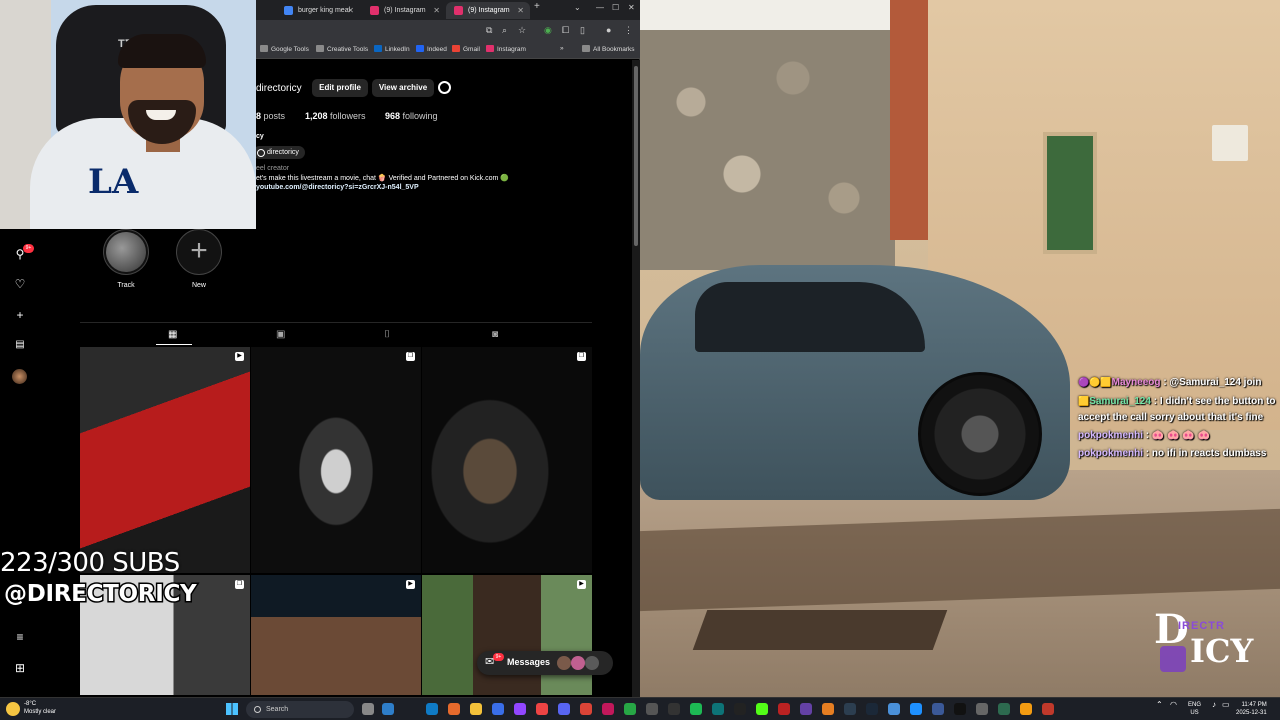 This screenshot has width=1280, height=720. I want to click on bookmark-instagram: Instagram, so click(506, 49).